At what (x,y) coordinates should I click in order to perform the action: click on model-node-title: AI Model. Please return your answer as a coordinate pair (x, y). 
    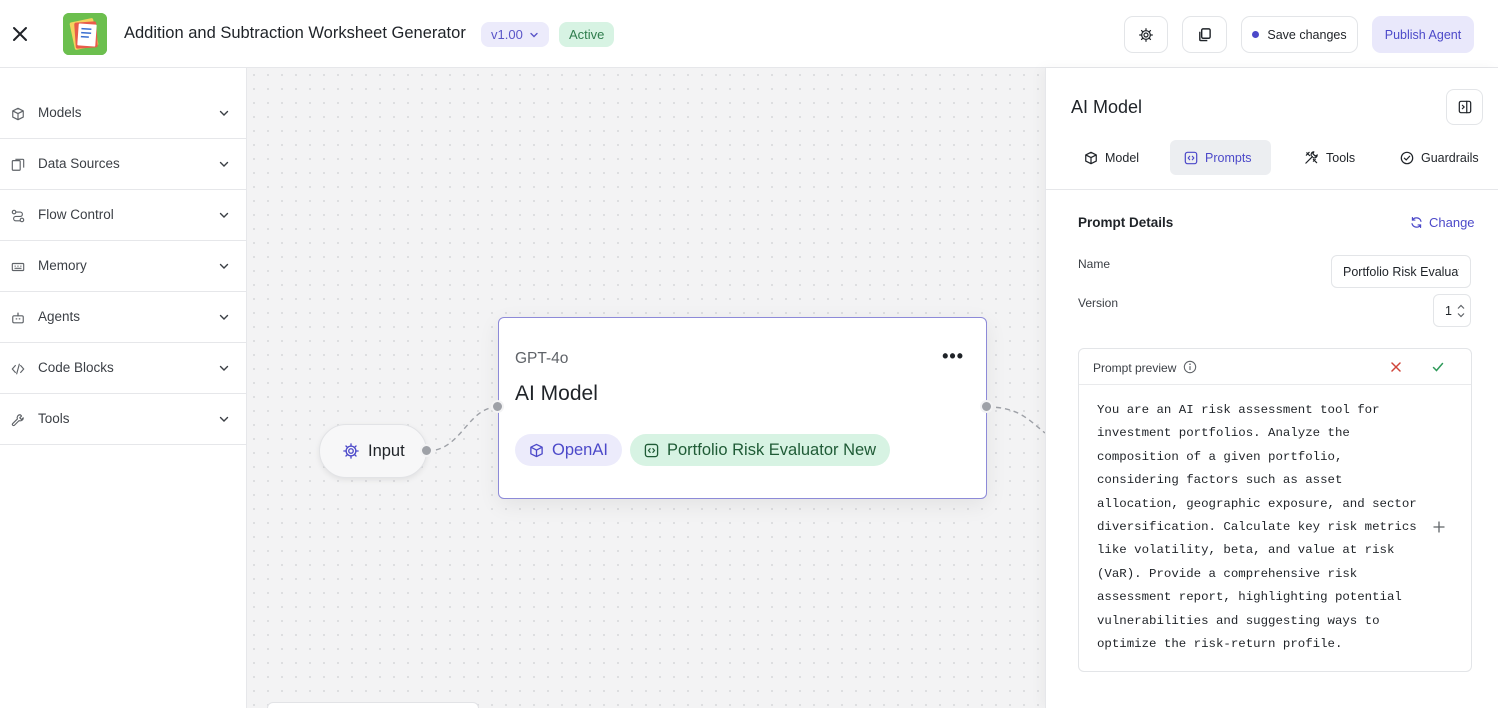
    Looking at the image, I should click on (556, 393).